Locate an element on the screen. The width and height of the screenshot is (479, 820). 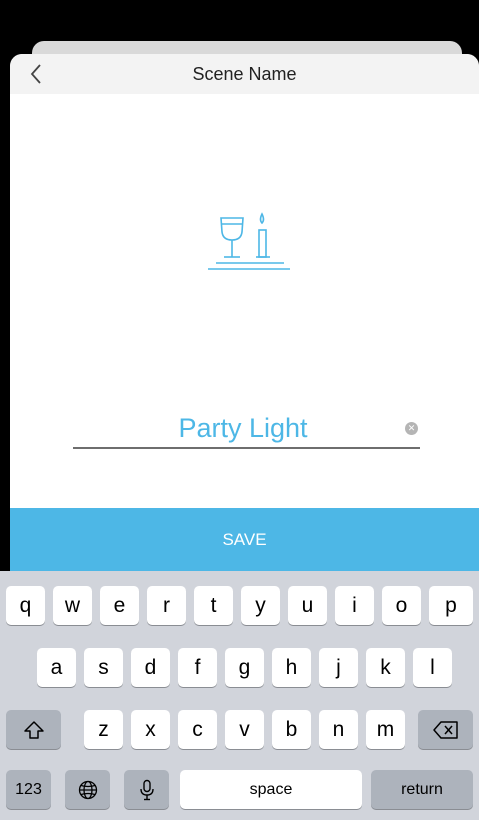
globe-key is located at coordinates (87, 789).